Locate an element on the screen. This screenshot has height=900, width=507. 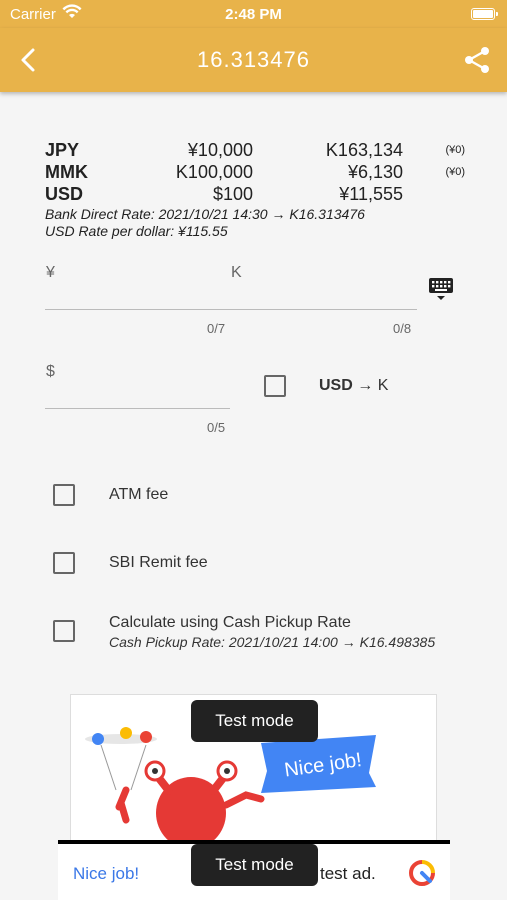
usd-field-label: $ is located at coordinates (50, 371).